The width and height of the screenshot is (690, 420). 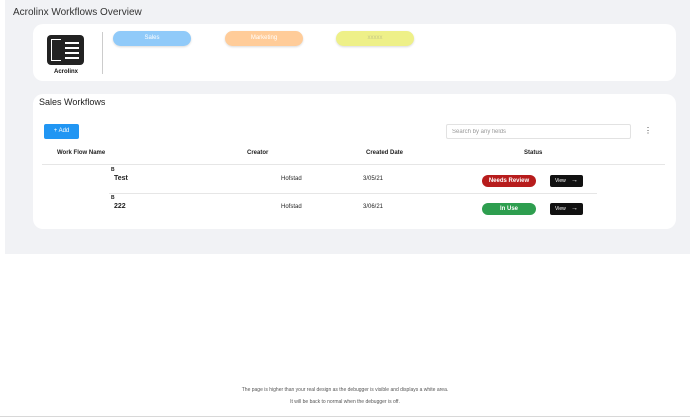 What do you see at coordinates (375, 38) in the screenshot?
I see `pill-third: xxxxx` at bounding box center [375, 38].